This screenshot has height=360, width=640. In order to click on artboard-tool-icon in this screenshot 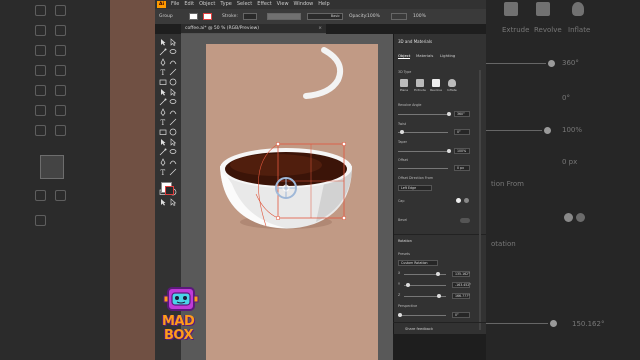, I will do `click(173, 172)`.